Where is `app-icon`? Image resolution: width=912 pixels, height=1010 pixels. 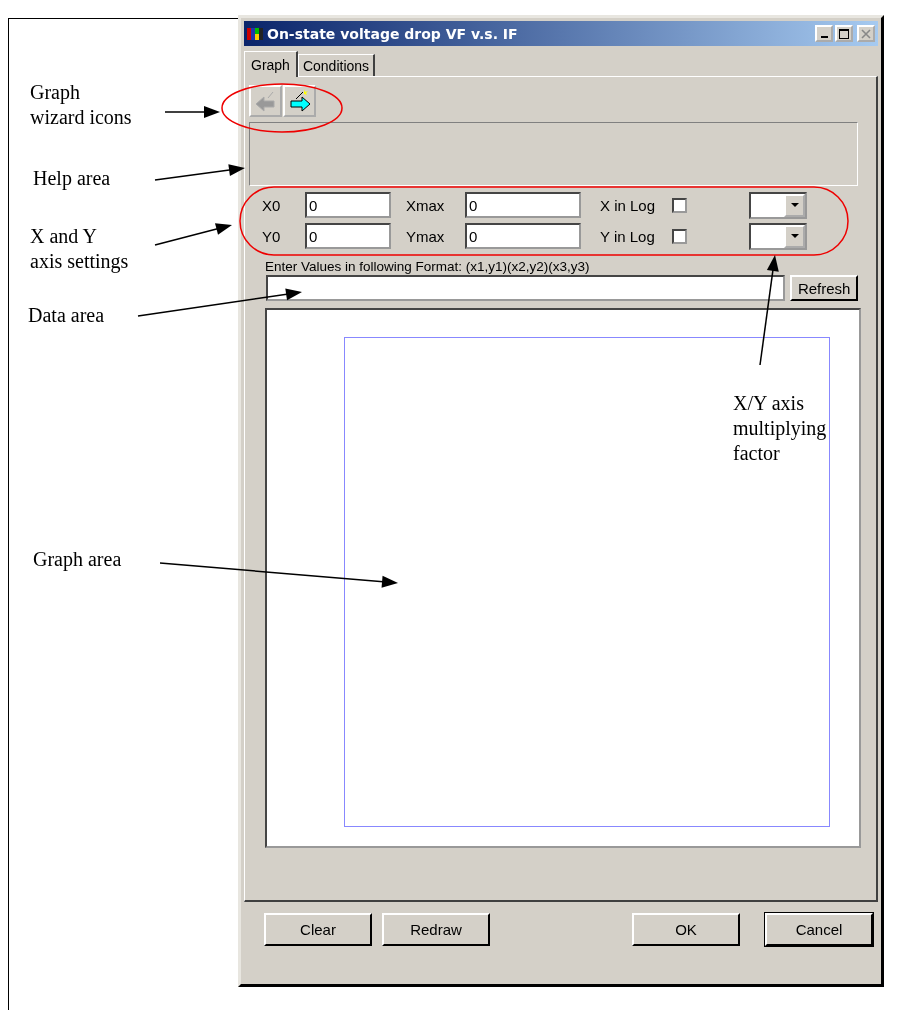
app-icon is located at coordinates (255, 33).